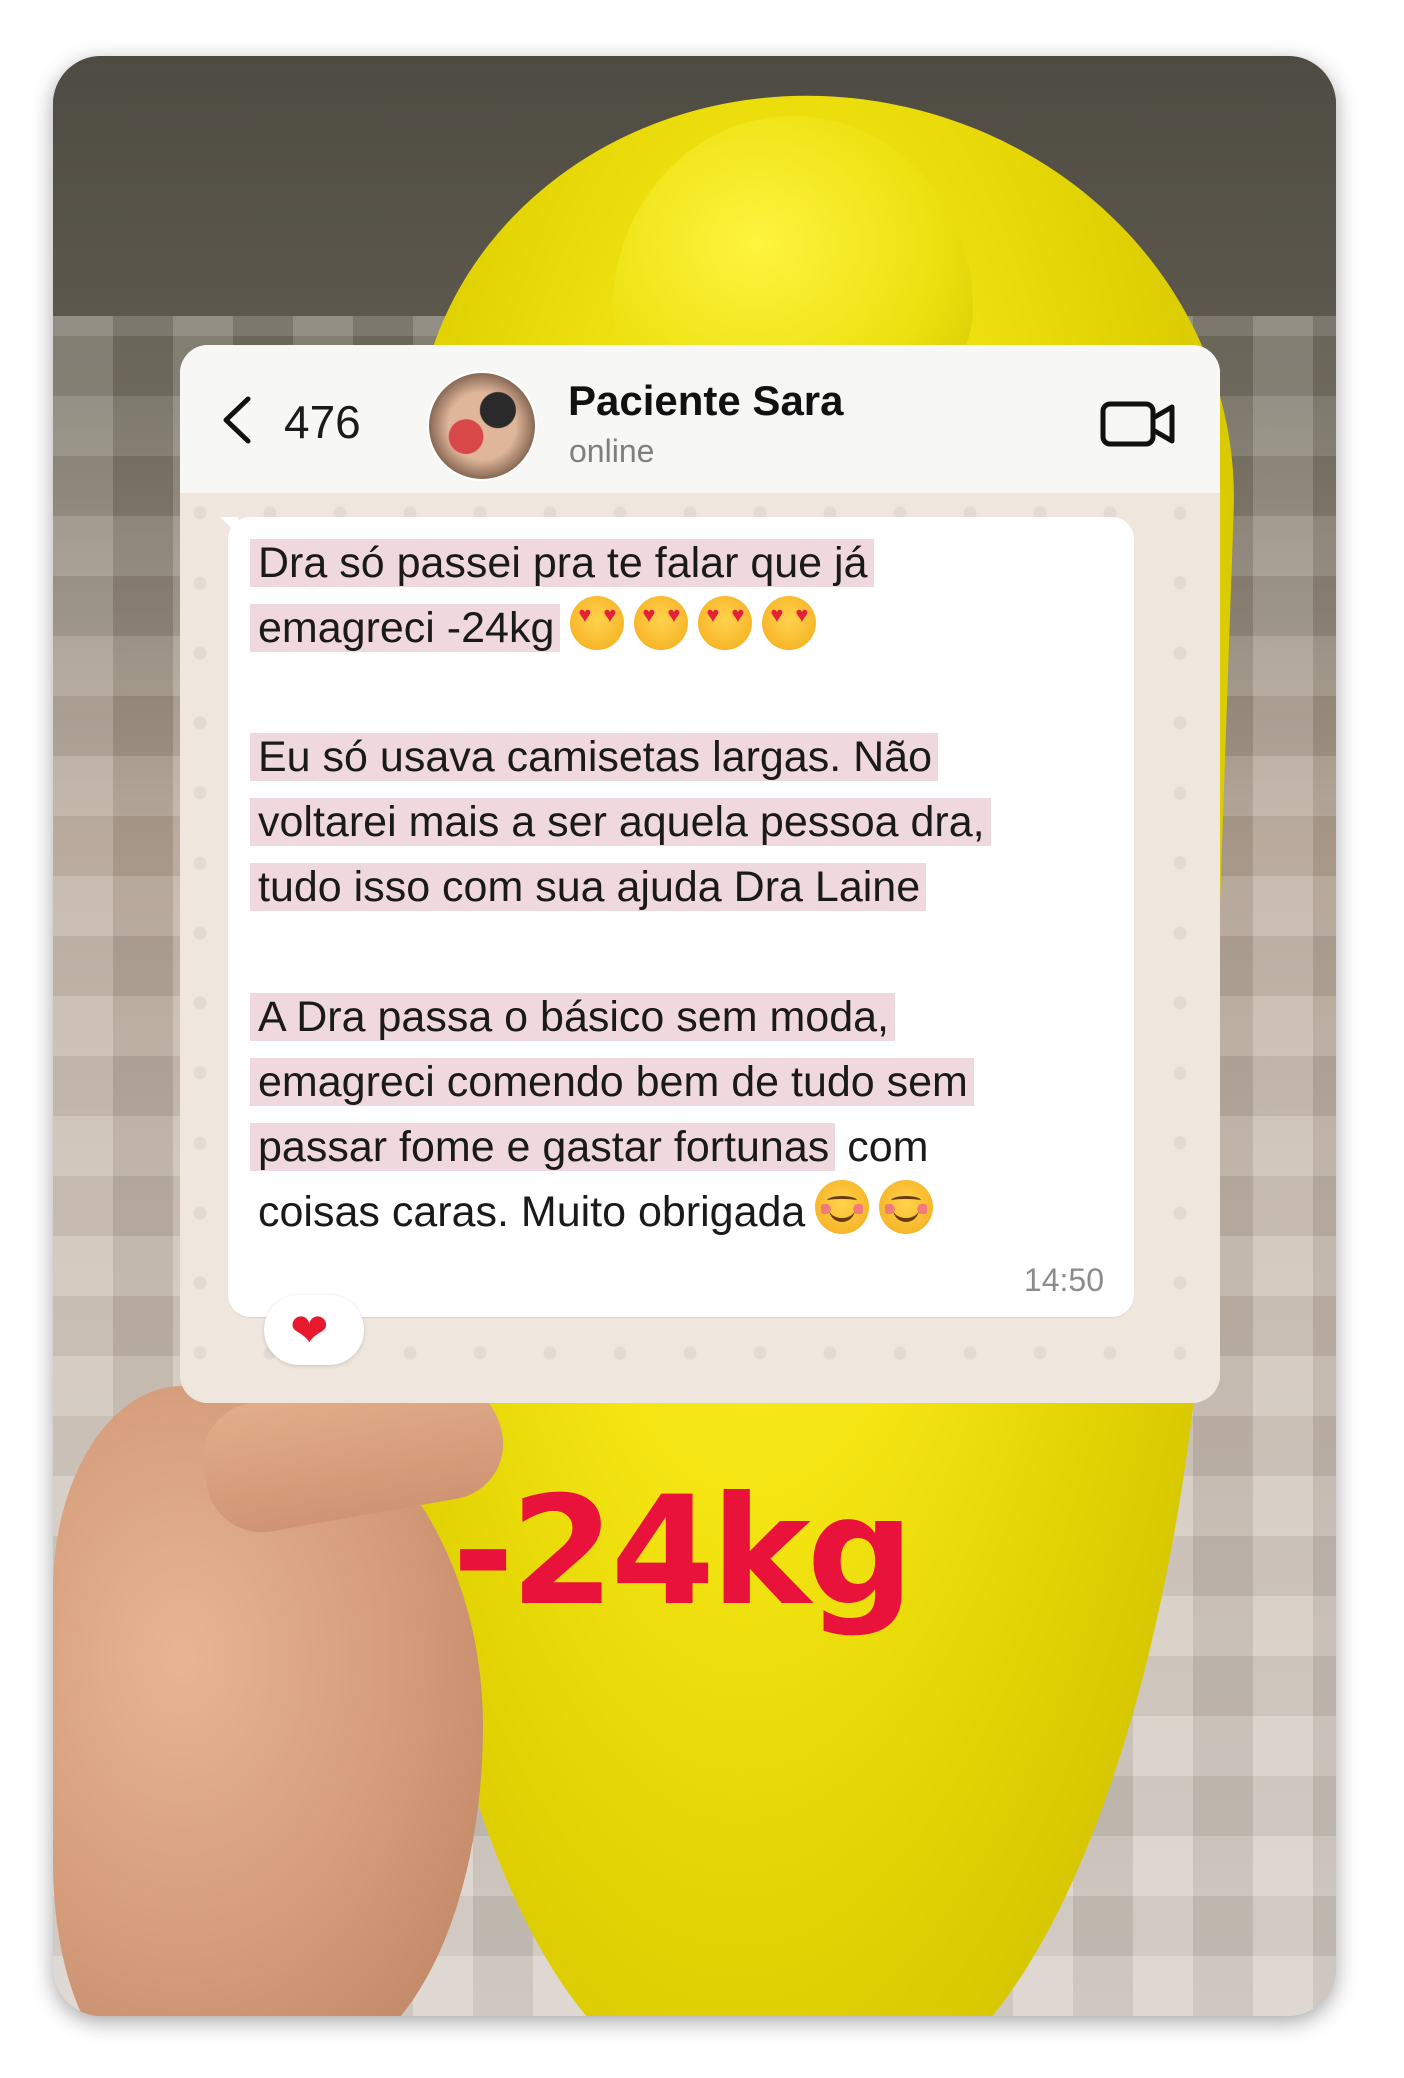 Image resolution: width=1404 pixels, height=2078 pixels. Describe the element at coordinates (572, 1017) in the screenshot. I see `message-line: A Dra passa o básico sem moda,` at that location.